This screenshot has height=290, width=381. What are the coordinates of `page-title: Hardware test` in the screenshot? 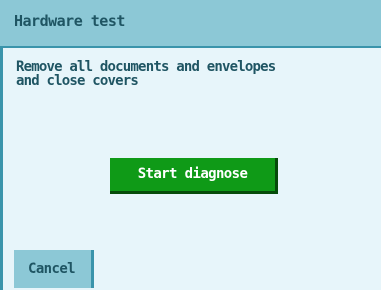 It's located at (69, 21).